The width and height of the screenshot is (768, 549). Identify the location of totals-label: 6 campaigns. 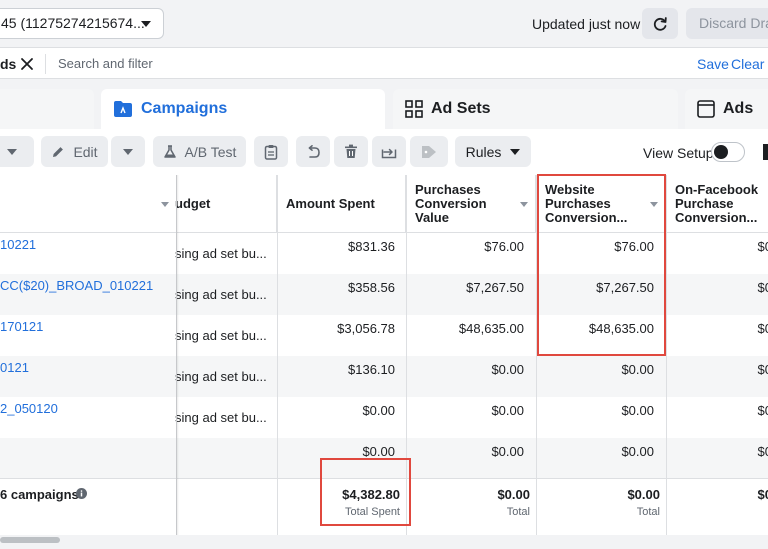
(39, 494).